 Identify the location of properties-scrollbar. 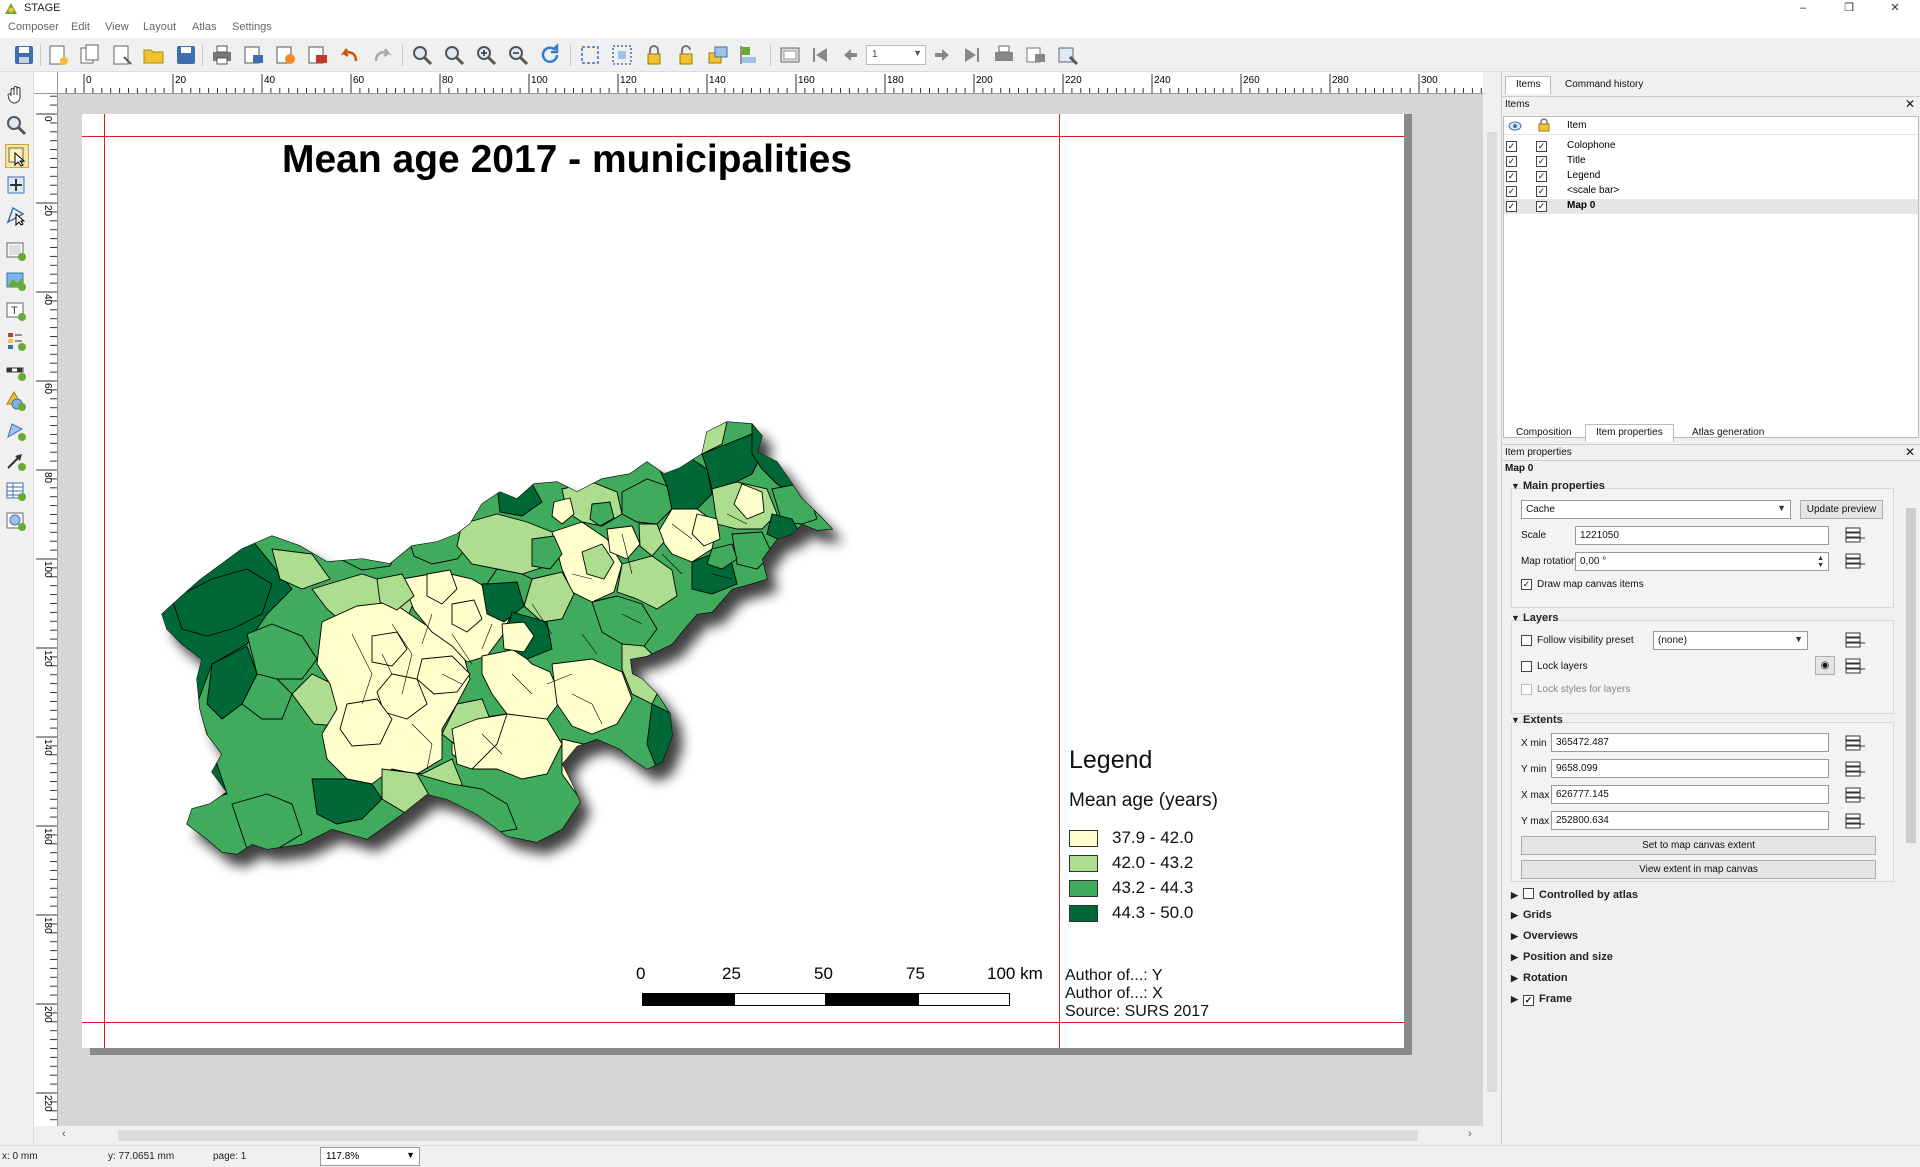
(1911, 811).